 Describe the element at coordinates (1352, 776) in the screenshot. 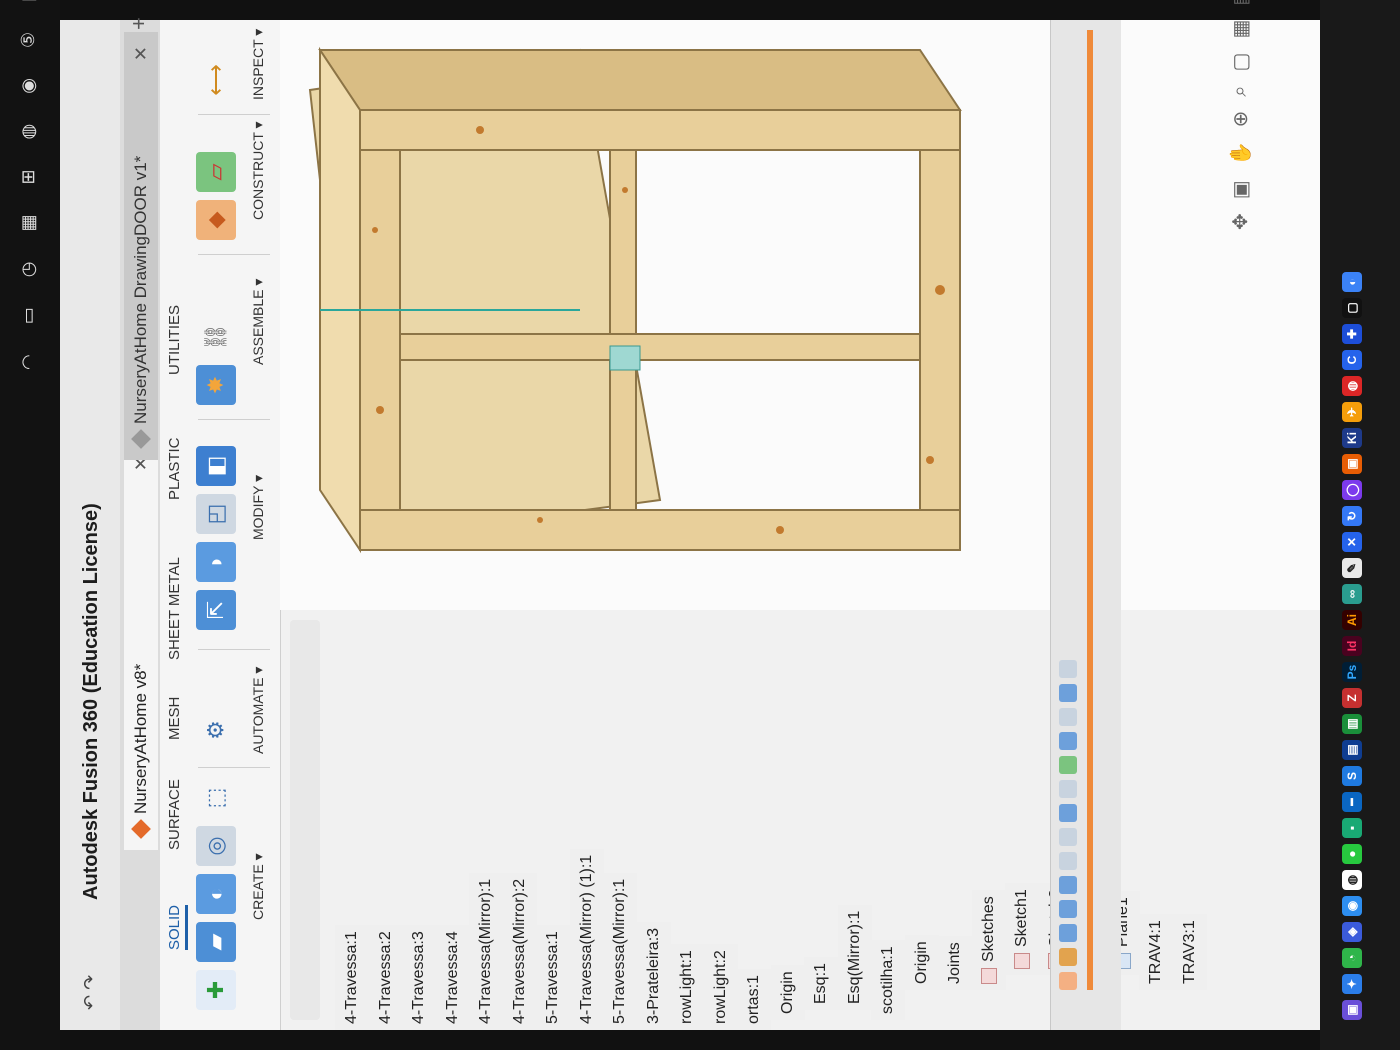

I see `skype-icon: S` at that location.